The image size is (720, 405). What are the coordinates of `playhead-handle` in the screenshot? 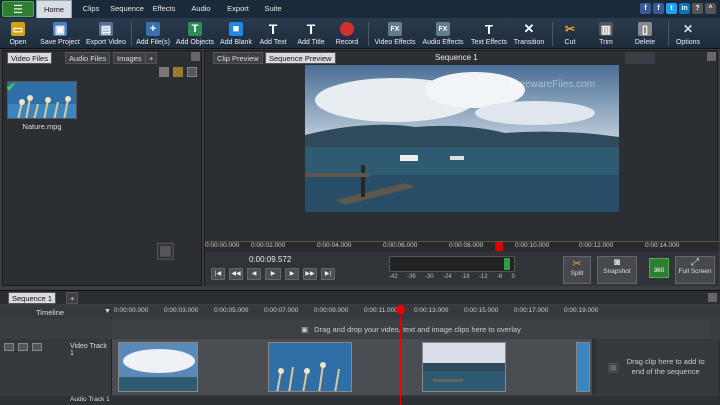 It's located at (400, 309).